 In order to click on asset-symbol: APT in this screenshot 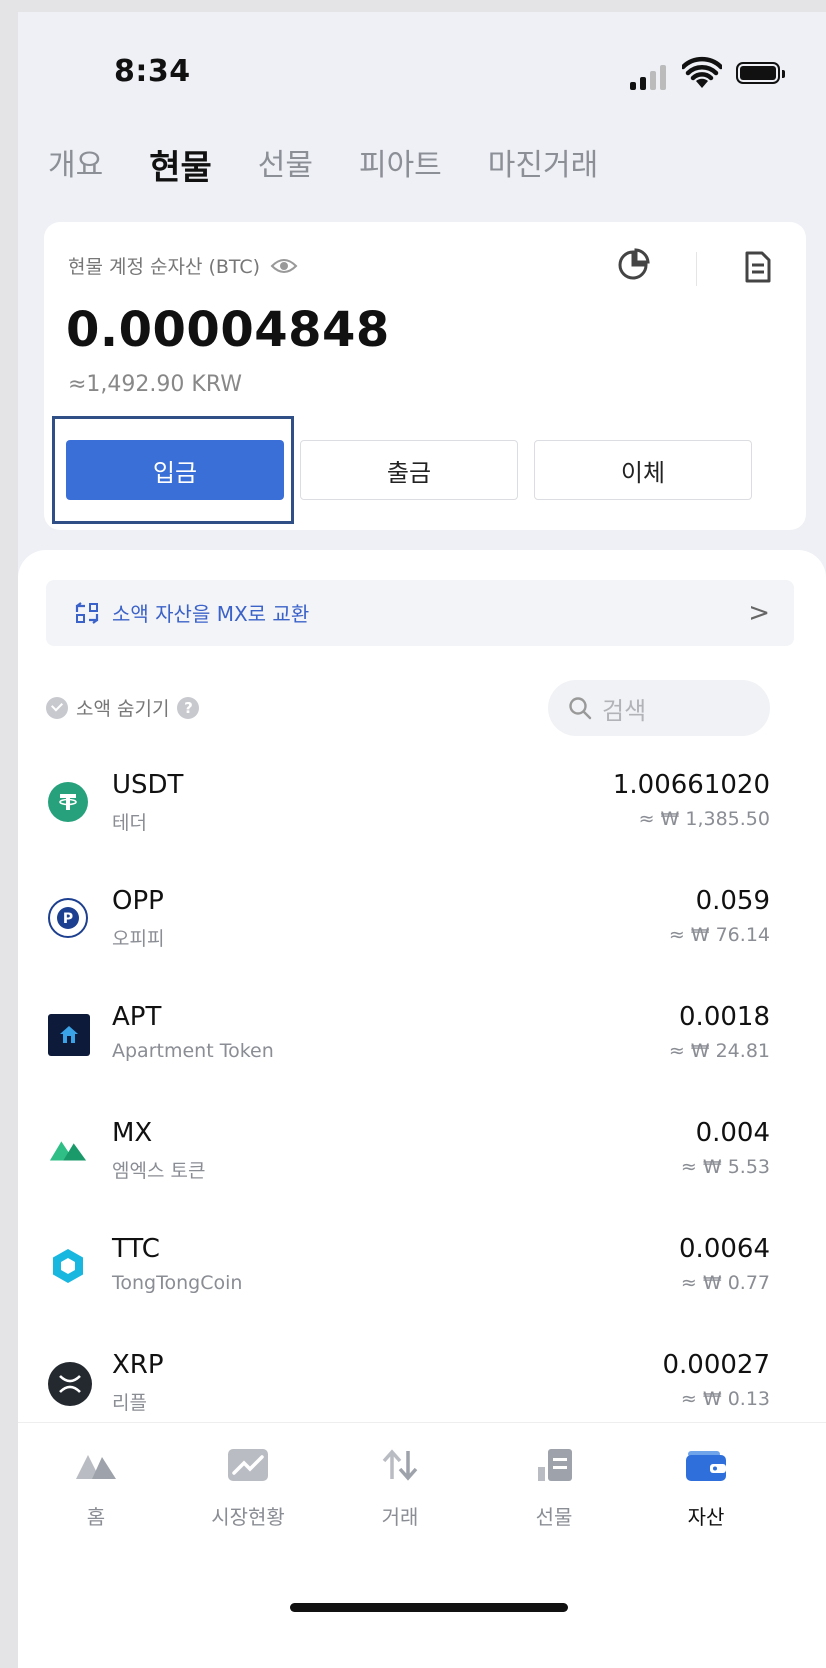, I will do `click(137, 1017)`.